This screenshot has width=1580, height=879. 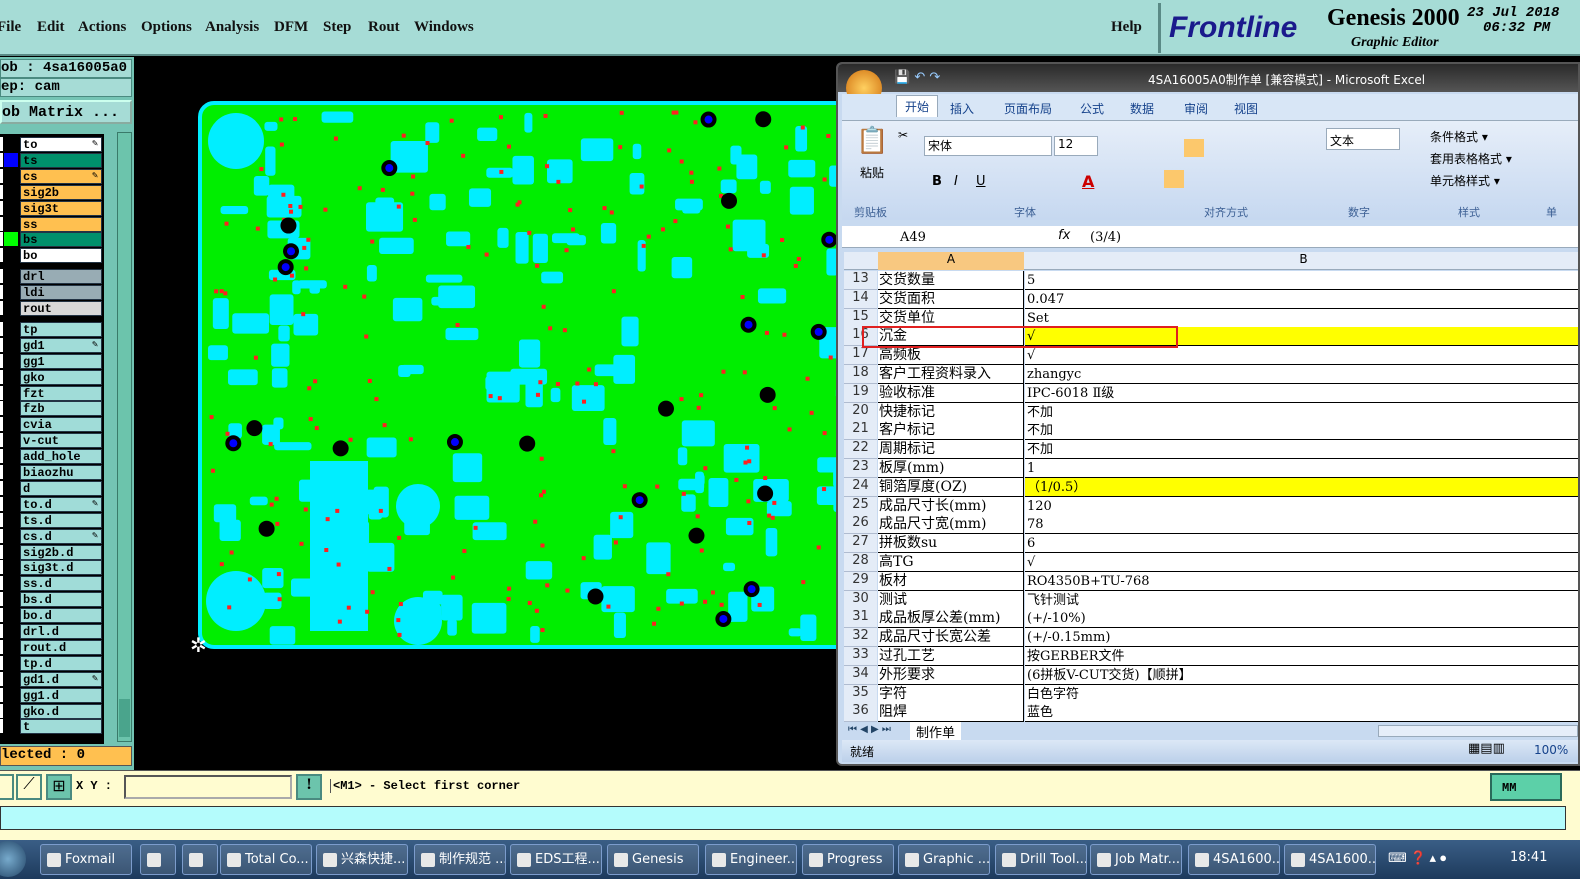 What do you see at coordinates (1301, 544) in the screenshot?
I see `cell-b: 6` at bounding box center [1301, 544].